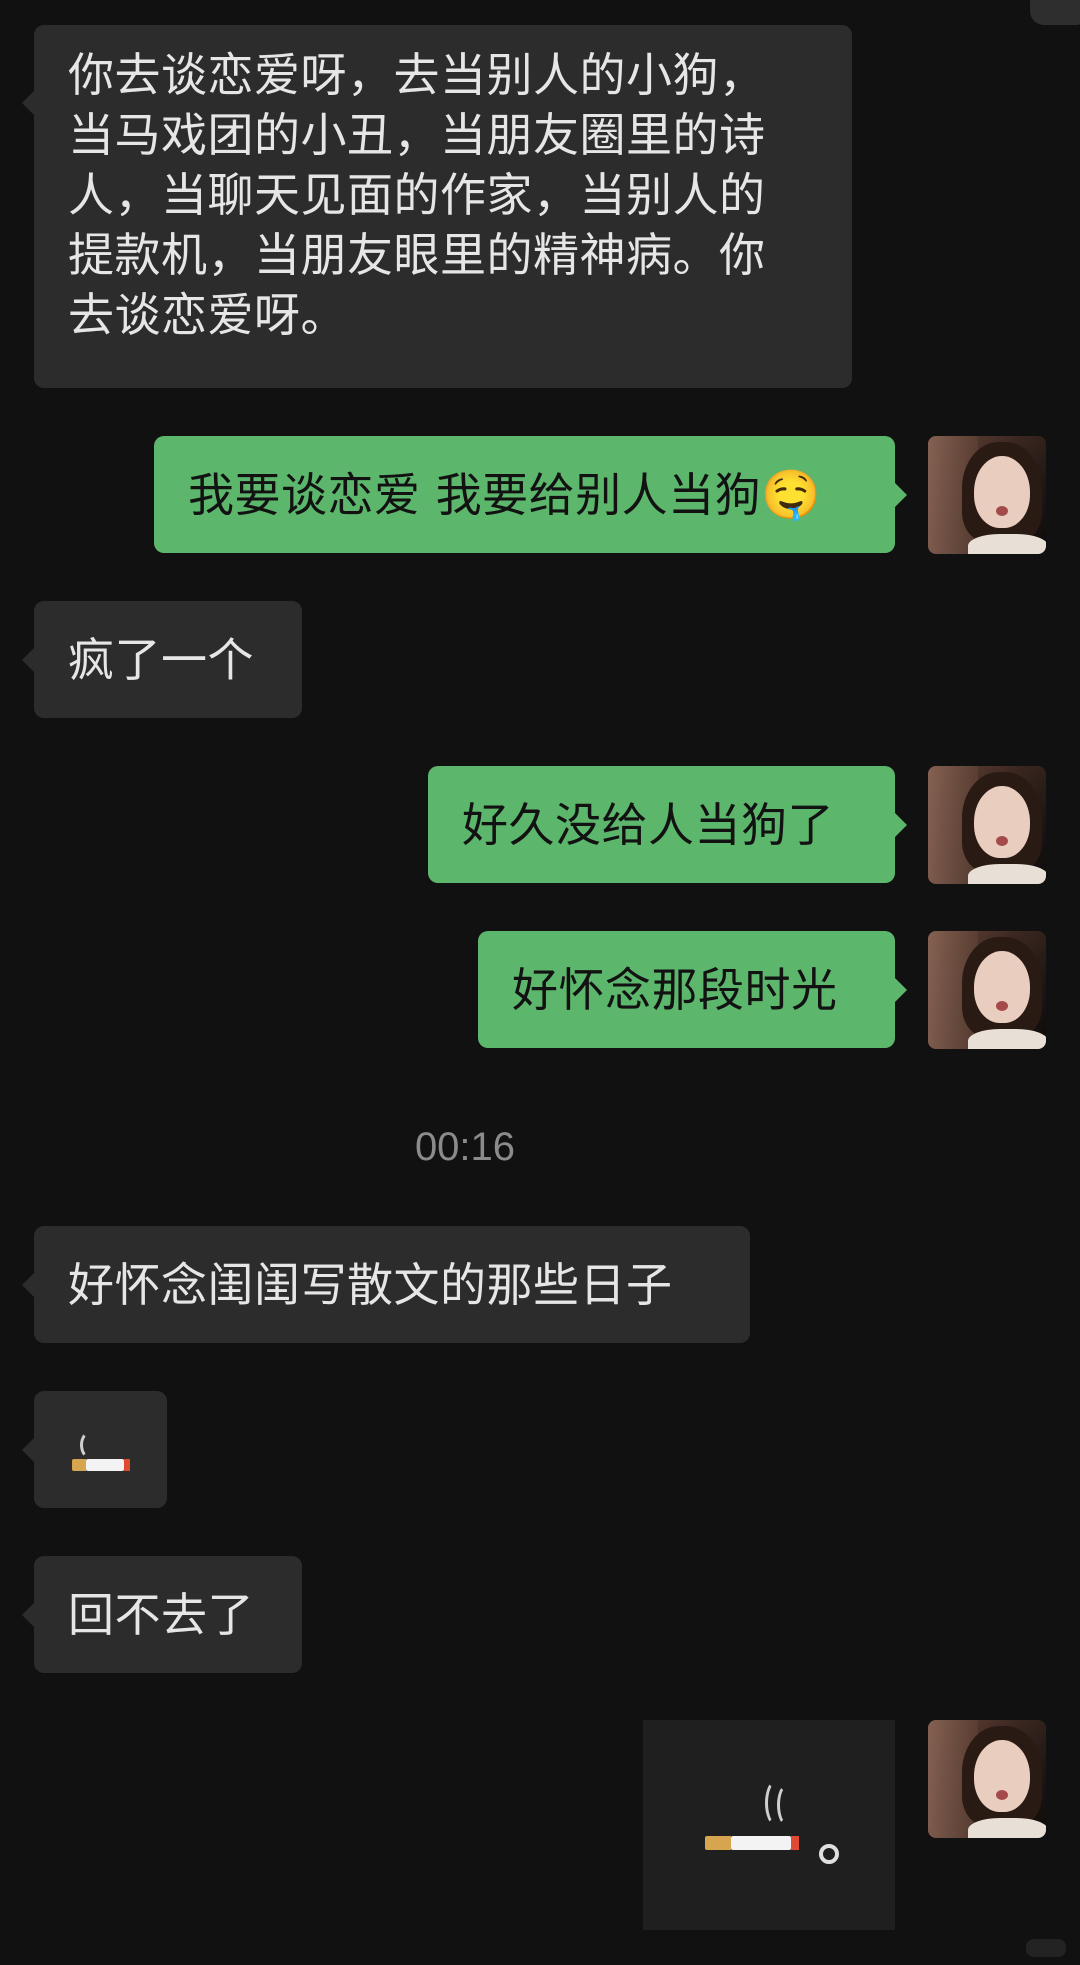  What do you see at coordinates (417, 195) in the screenshot?
I see `message-line: 人，当聊天见面的作家，当别人的` at bounding box center [417, 195].